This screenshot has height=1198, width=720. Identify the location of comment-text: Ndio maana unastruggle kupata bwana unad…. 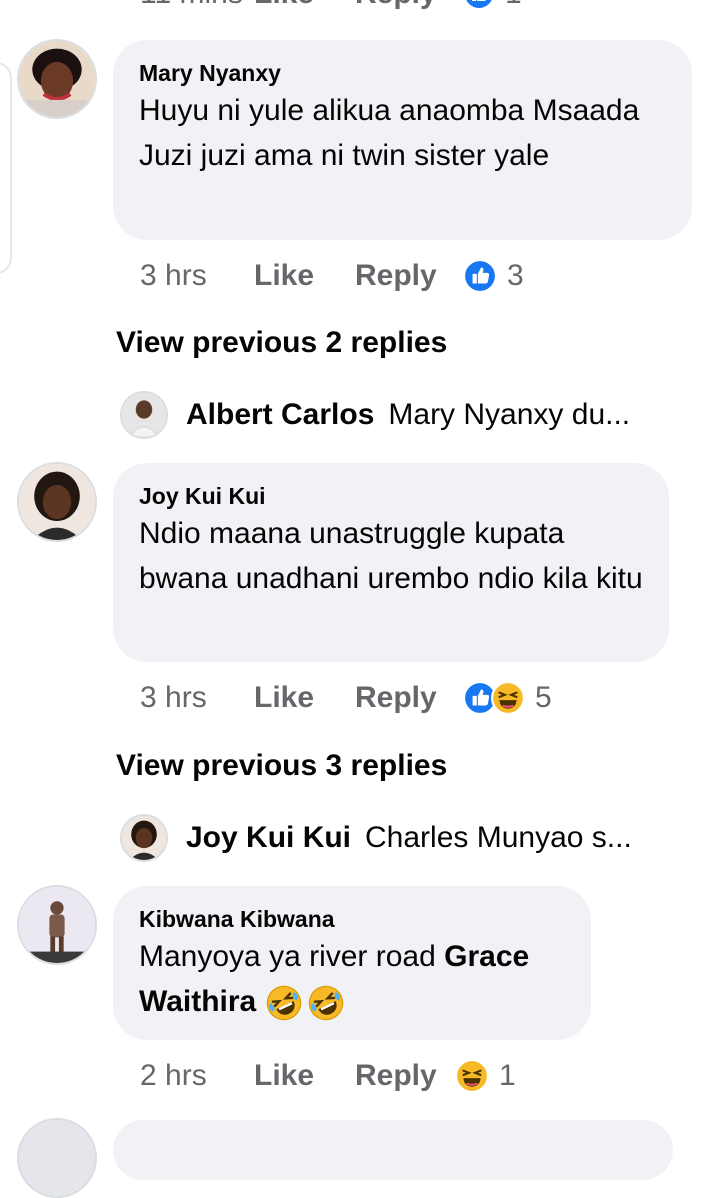
(391, 556).